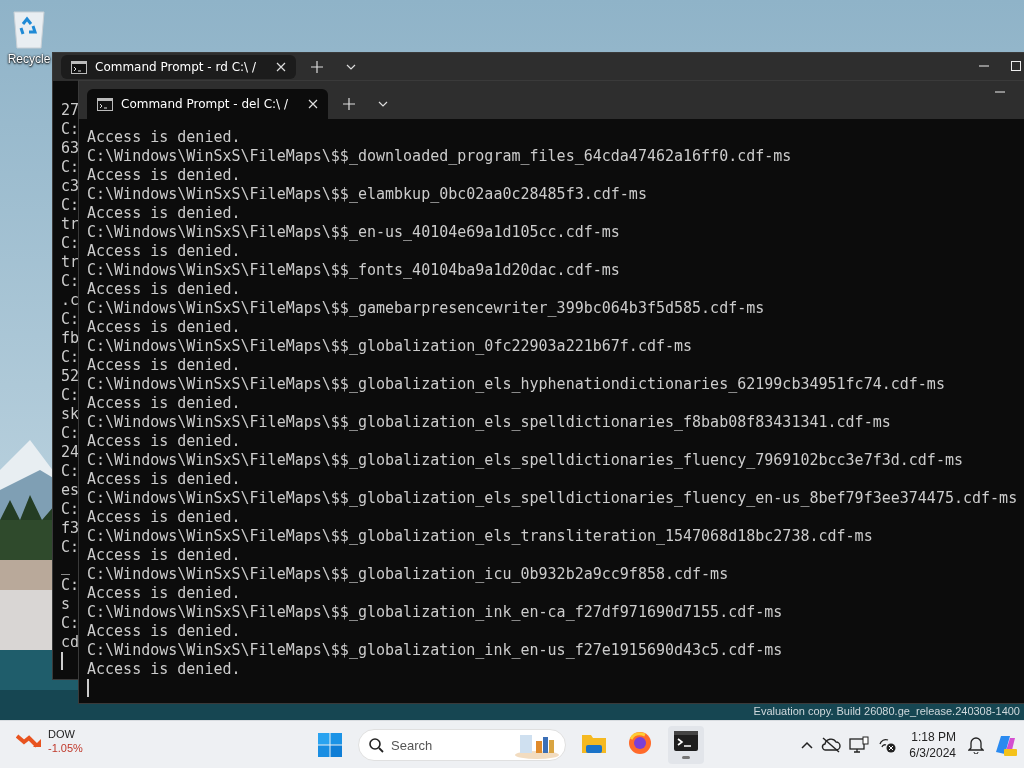 This screenshot has height=768, width=1024. Describe the element at coordinates (933, 737) in the screenshot. I see `clock-time: 1:18 PM` at that location.